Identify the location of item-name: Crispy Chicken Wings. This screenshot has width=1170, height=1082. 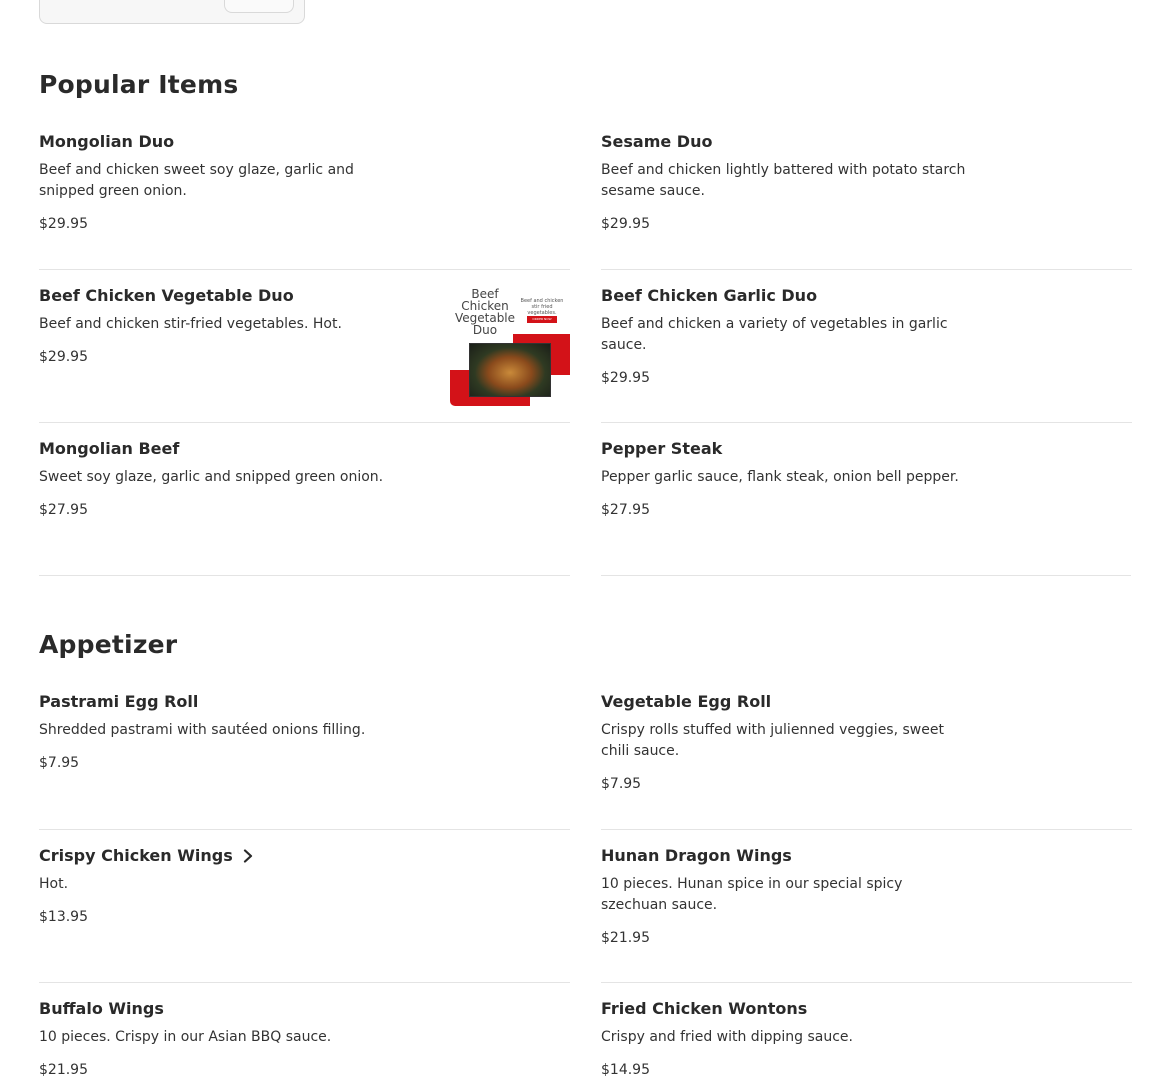
(136, 855).